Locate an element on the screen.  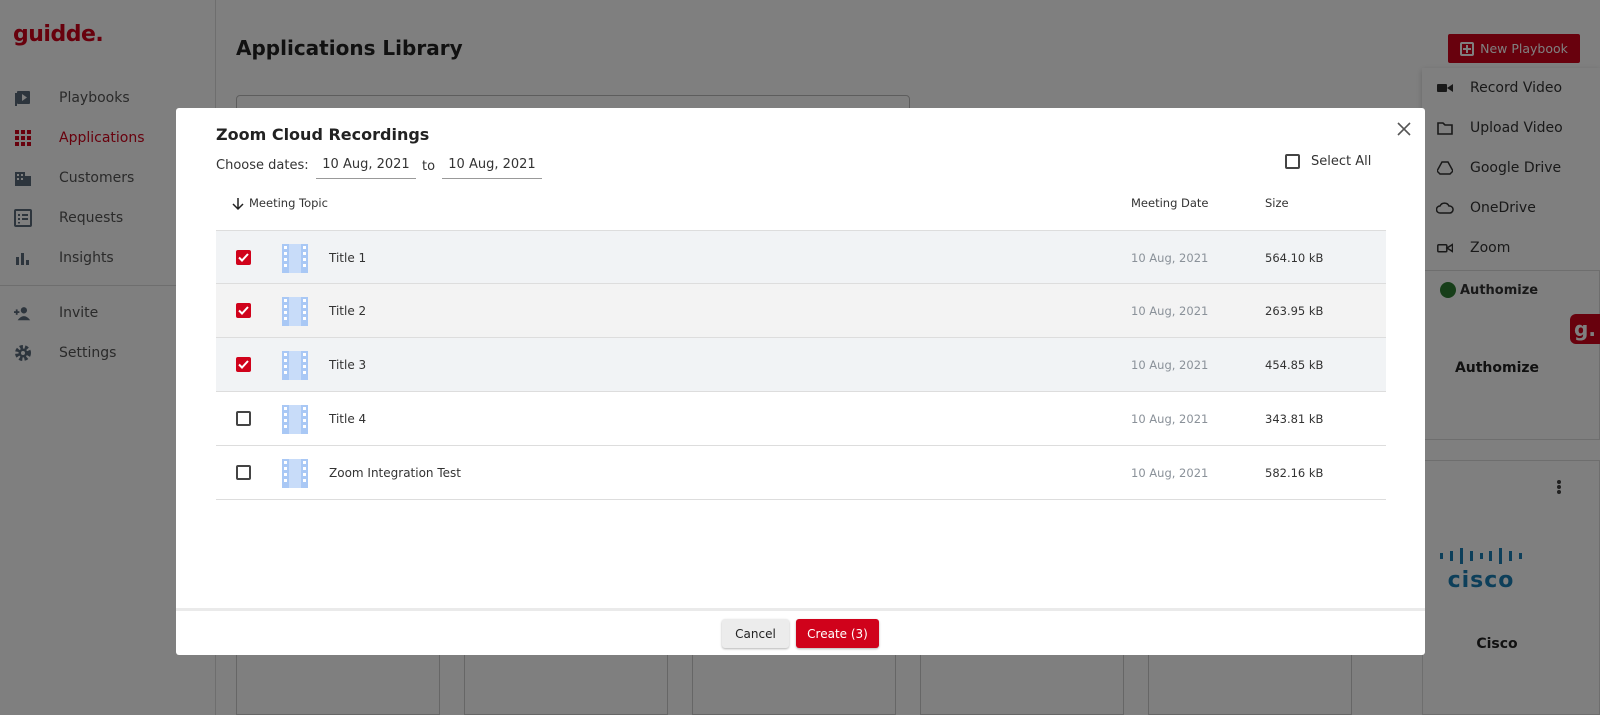
meeting-topic: Zoom Integration Test is located at coordinates (395, 473).